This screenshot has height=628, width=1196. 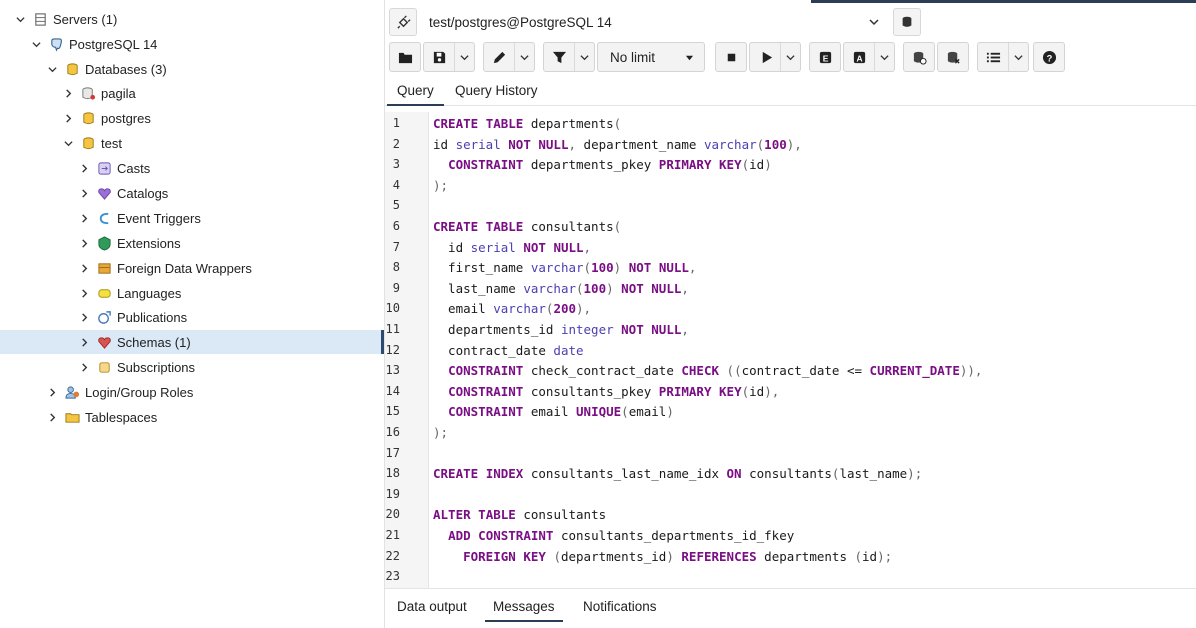 What do you see at coordinates (192, 218) in the screenshot?
I see `tree-item-event-triggers: Event Triggers` at bounding box center [192, 218].